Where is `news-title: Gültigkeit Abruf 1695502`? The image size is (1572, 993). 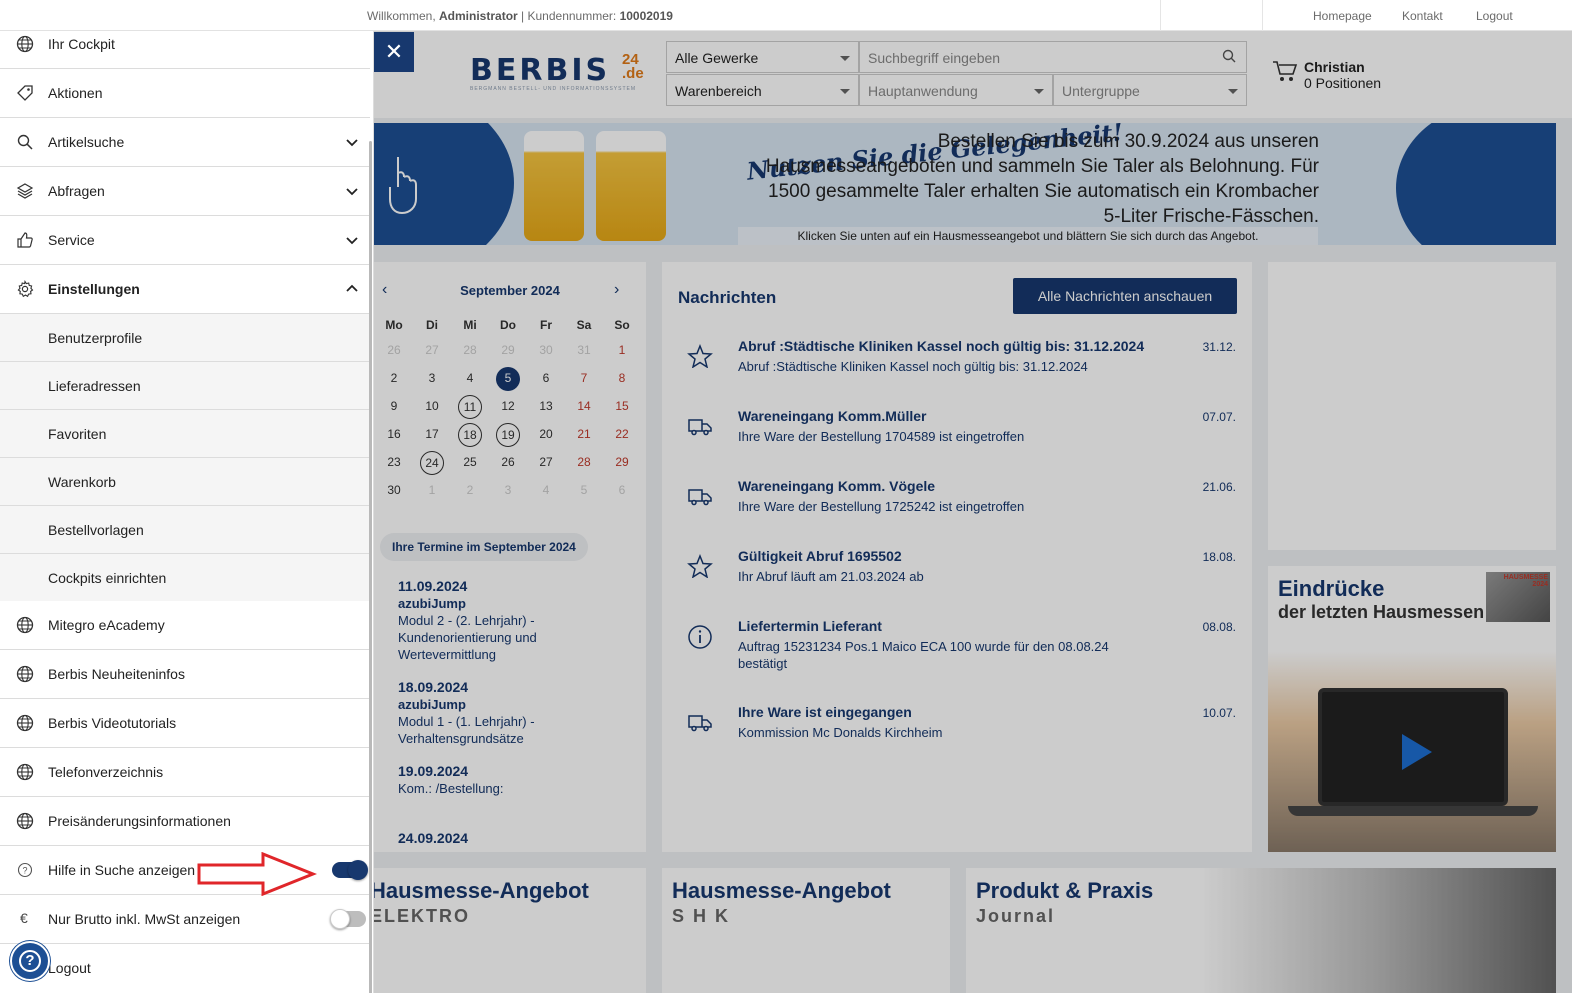 news-title: Gültigkeit Abruf 1695502 is located at coordinates (820, 556).